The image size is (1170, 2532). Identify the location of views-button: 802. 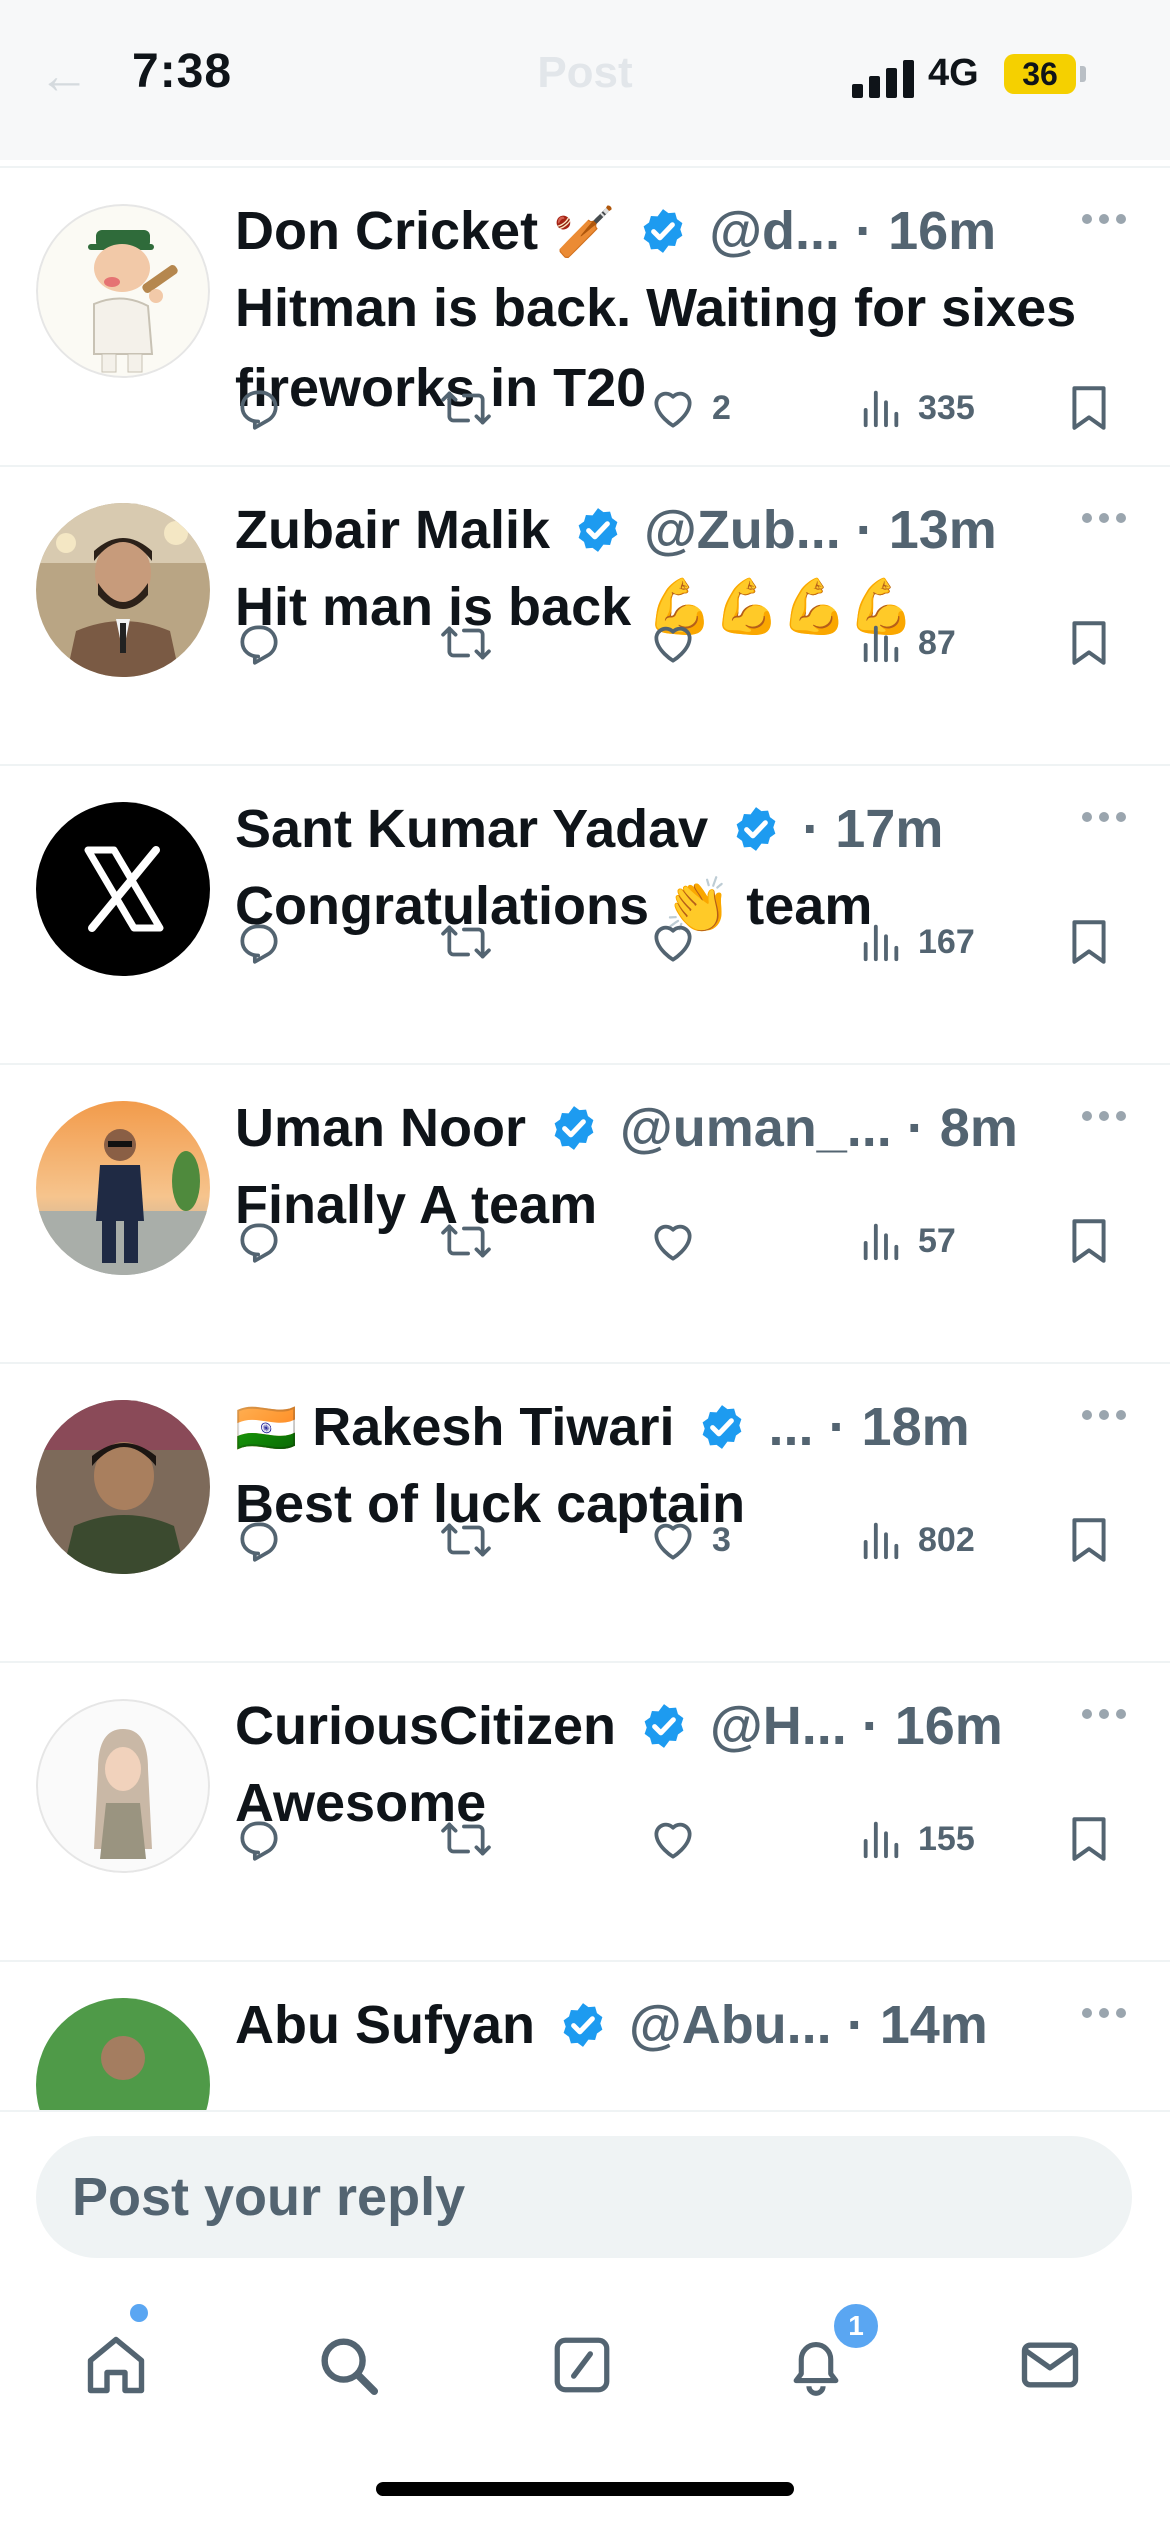
(916, 1540).